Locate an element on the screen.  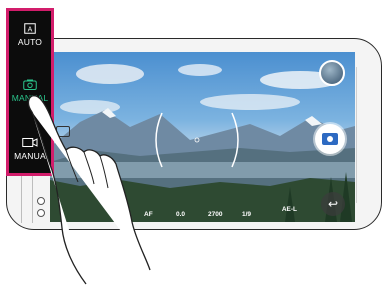
setting-white-balance: 2700 is located at coordinates (215, 214).